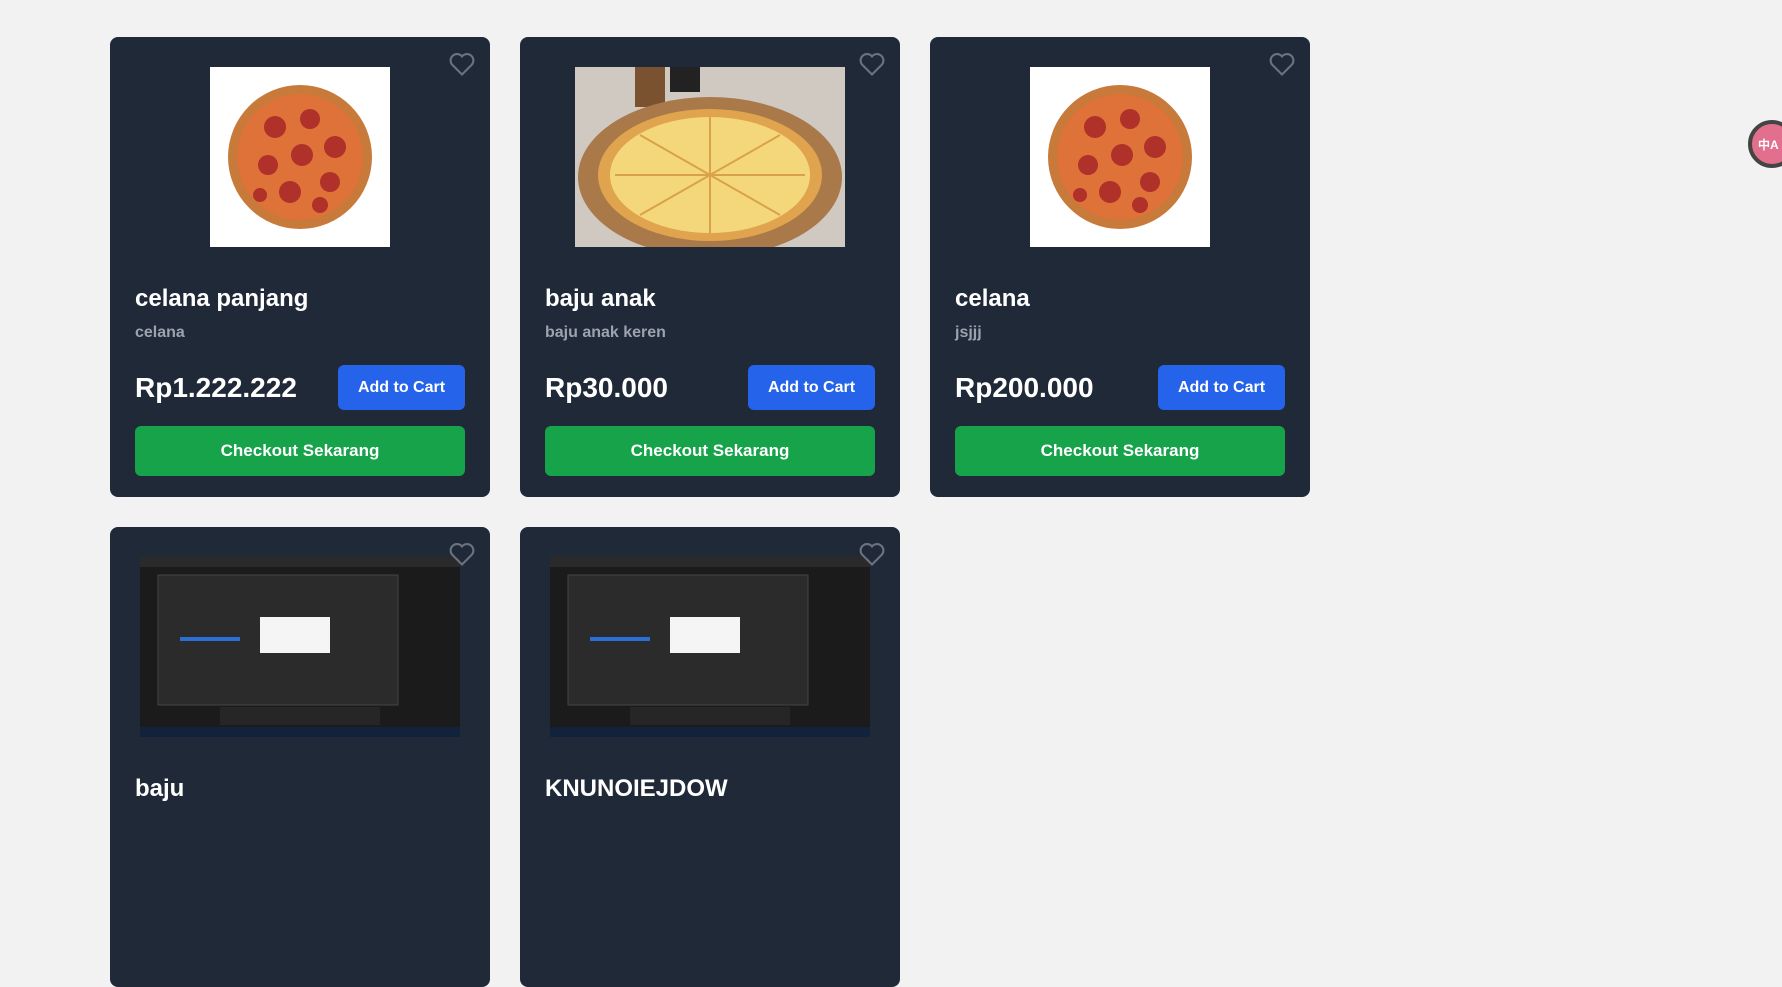 The width and height of the screenshot is (1782, 987). What do you see at coordinates (222, 298) in the screenshot?
I see `product-title: celana panjang` at bounding box center [222, 298].